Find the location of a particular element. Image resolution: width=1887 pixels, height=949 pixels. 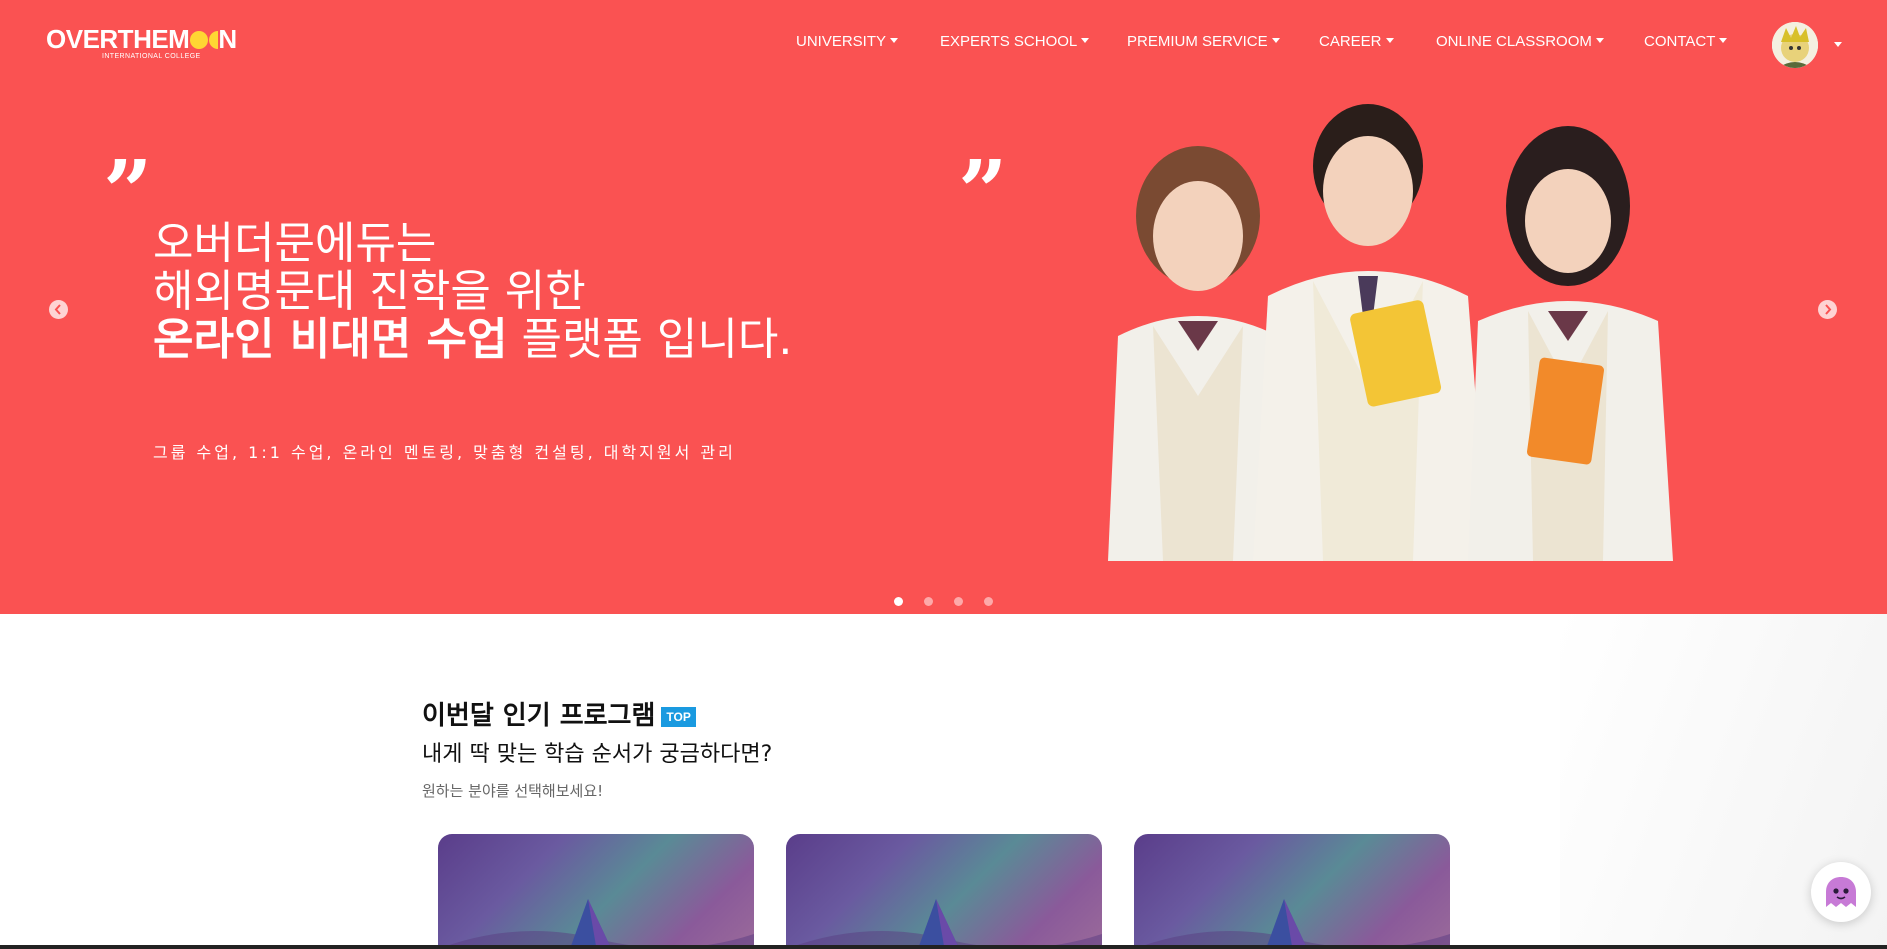

carousel-prev-button is located at coordinates (58, 309).